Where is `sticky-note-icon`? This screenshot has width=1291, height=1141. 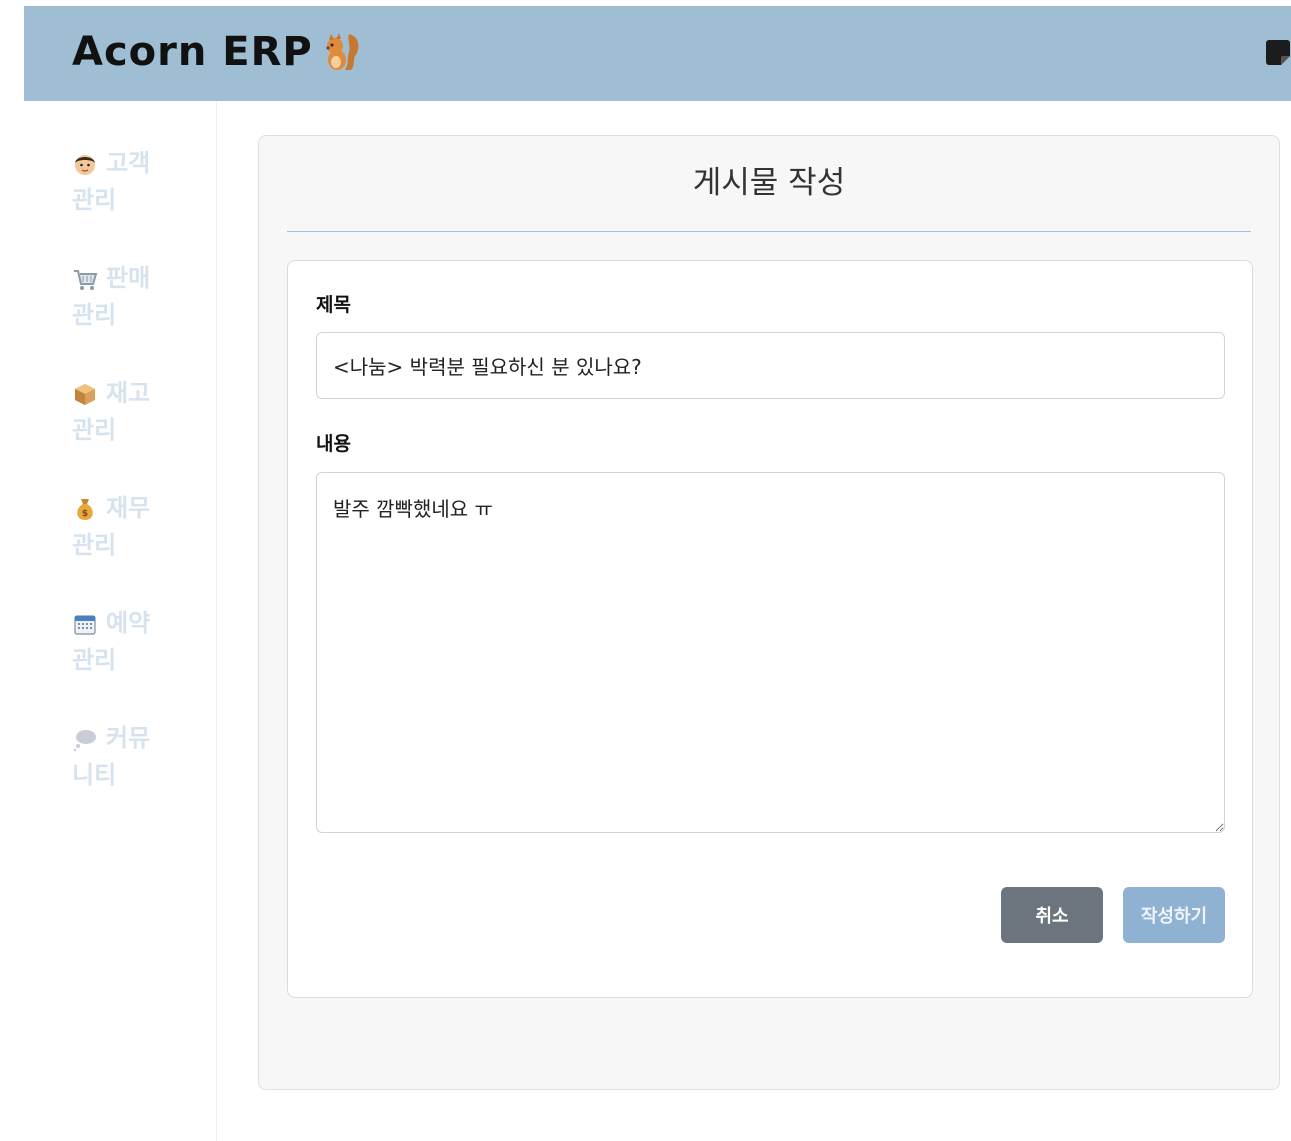 sticky-note-icon is located at coordinates (1278, 52).